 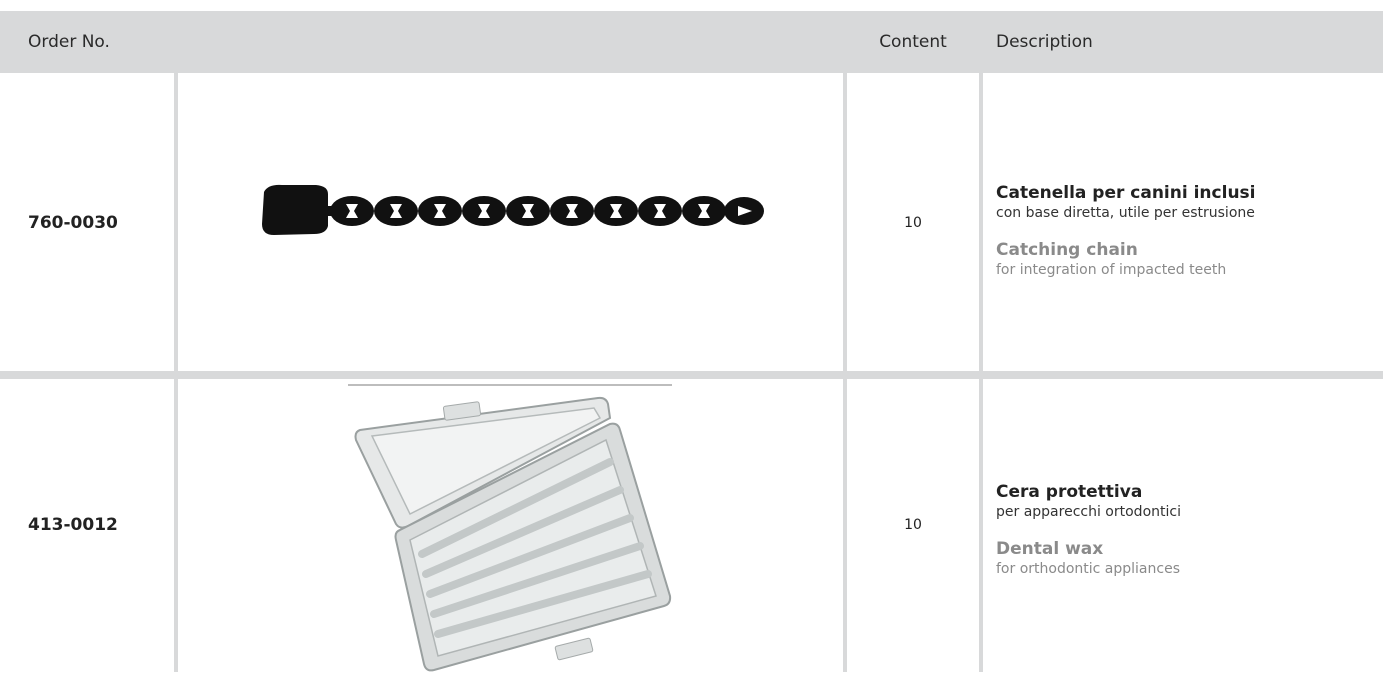 What do you see at coordinates (1067, 250) in the screenshot?
I see `title-english: Catching chain` at bounding box center [1067, 250].